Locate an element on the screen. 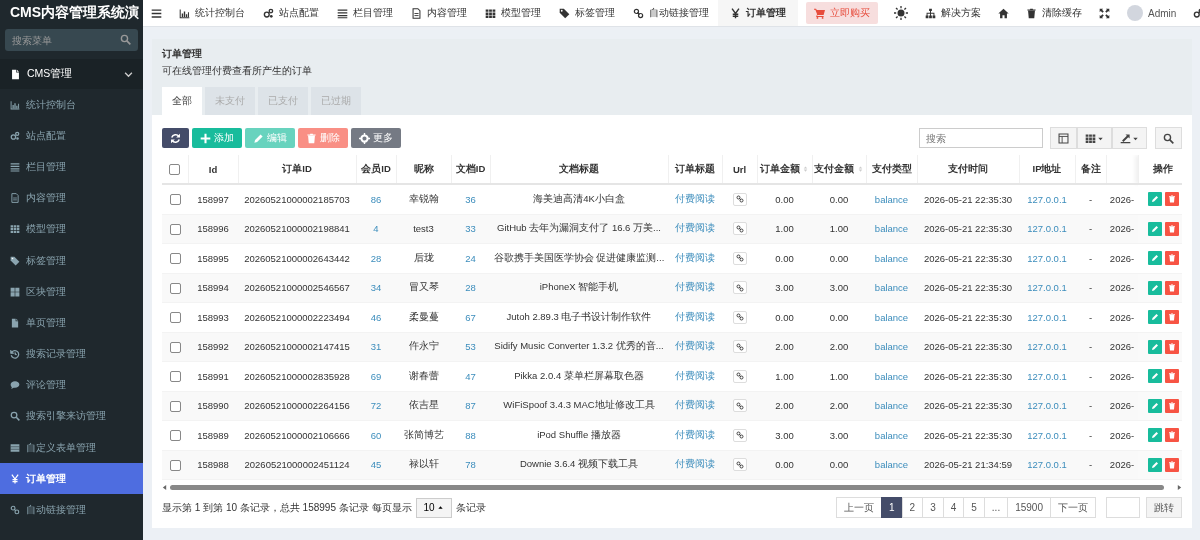 The height and width of the screenshot is (540, 1200). page-button: 5 is located at coordinates (974, 507).